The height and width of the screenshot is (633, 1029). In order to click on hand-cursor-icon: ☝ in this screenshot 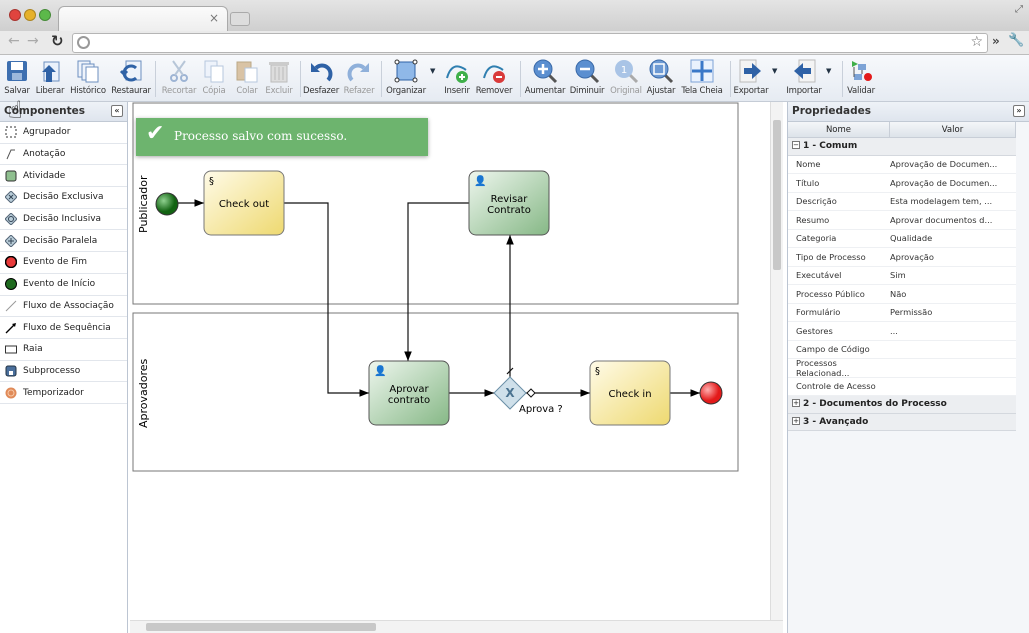, I will do `click(15, 110)`.